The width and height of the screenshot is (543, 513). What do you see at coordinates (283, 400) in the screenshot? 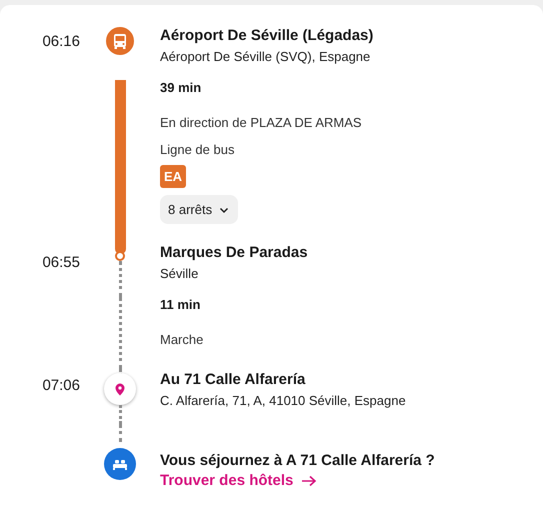
I see `stop-address: C. Alfarería, 71, A, 41010 Séville, Espagne` at bounding box center [283, 400].